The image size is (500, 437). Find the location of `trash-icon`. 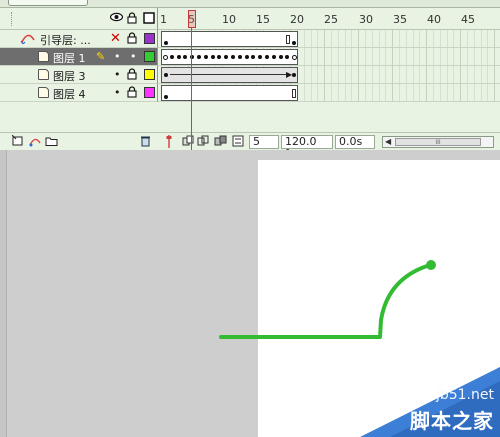

trash-icon is located at coordinates (145, 142).